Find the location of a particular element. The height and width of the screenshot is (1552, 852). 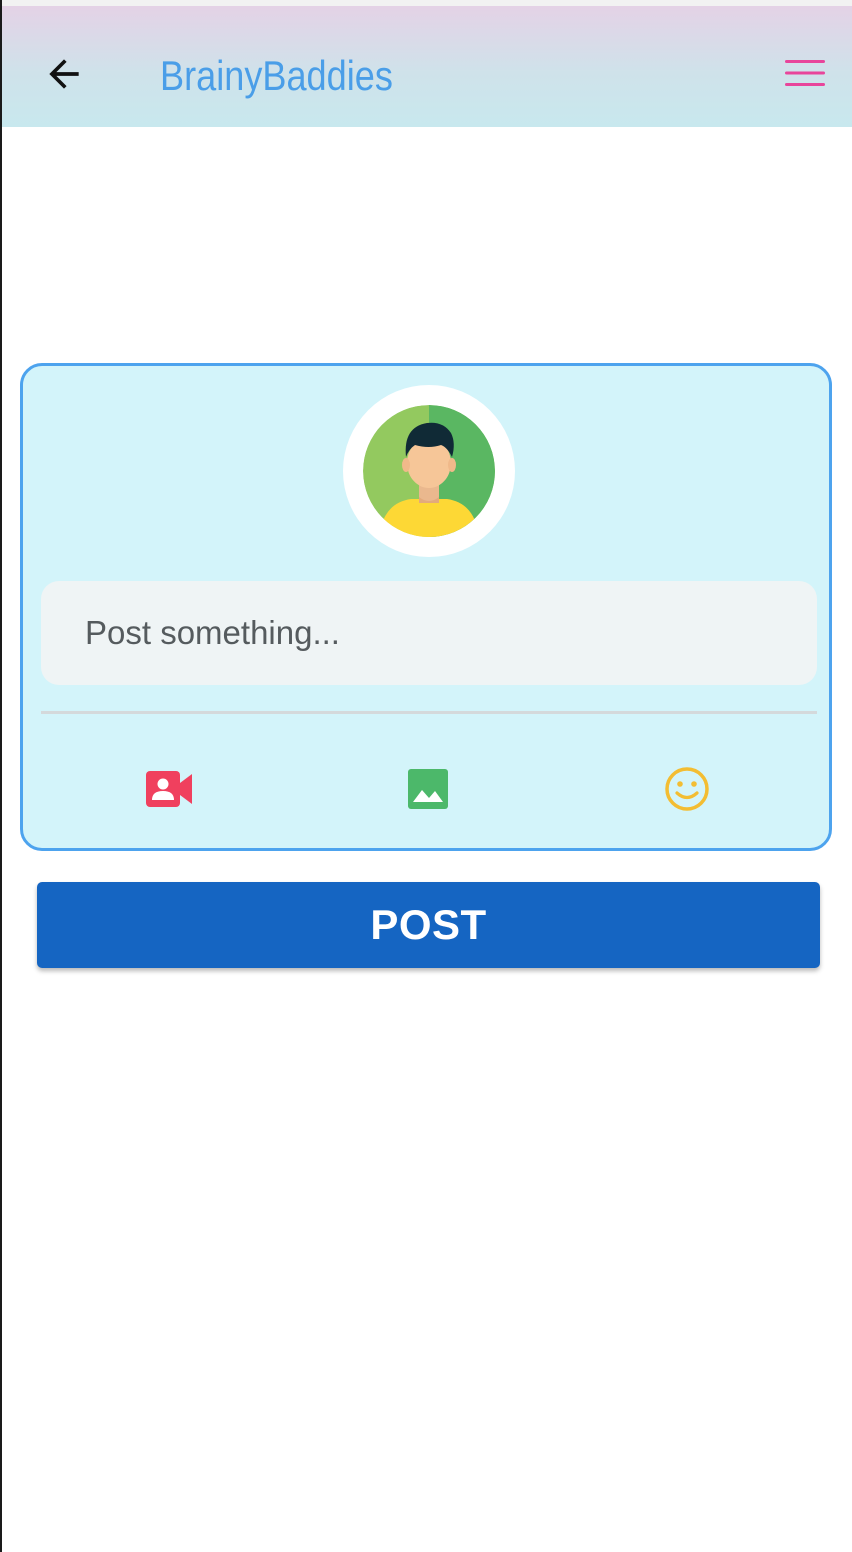

divider is located at coordinates (429, 712).